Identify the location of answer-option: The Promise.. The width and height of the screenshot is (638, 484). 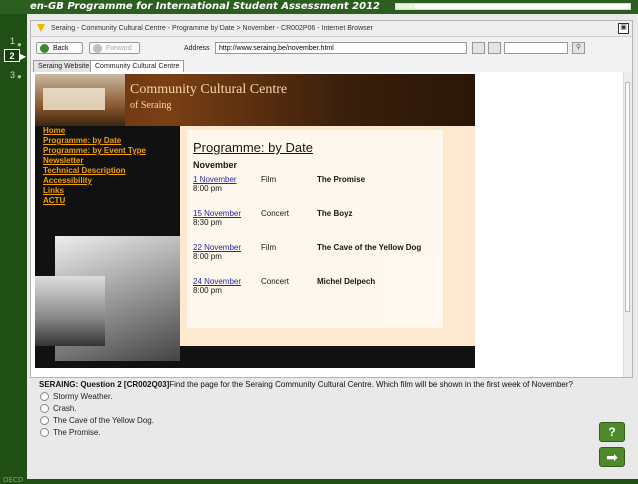
(70, 433).